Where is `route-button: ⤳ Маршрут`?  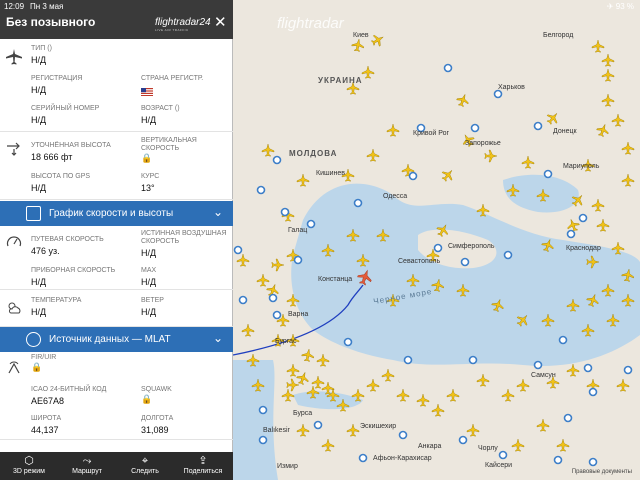 route-button: ⤳ Маршрут is located at coordinates (87, 464).